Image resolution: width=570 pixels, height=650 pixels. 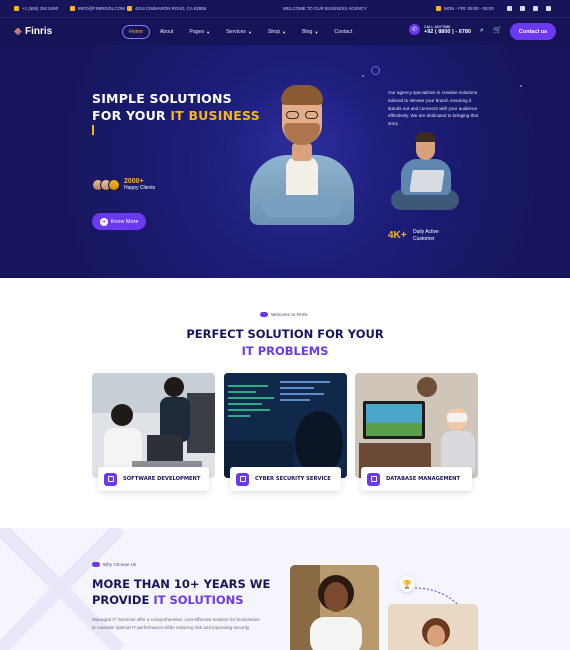 I want to click on service-card: CYBER SECURITY SERVICE, so click(x=285, y=434).